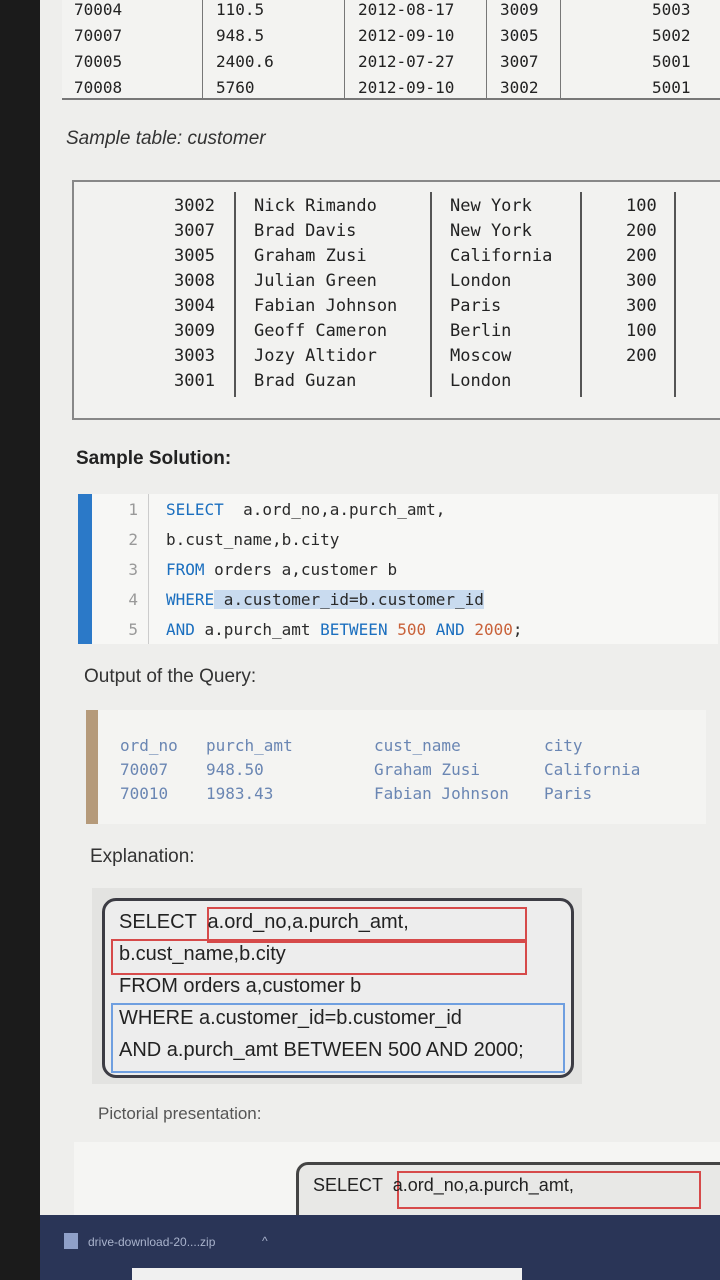 This screenshot has height=1280, width=720. What do you see at coordinates (592, 769) in the screenshot?
I see `output-cell: California` at bounding box center [592, 769].